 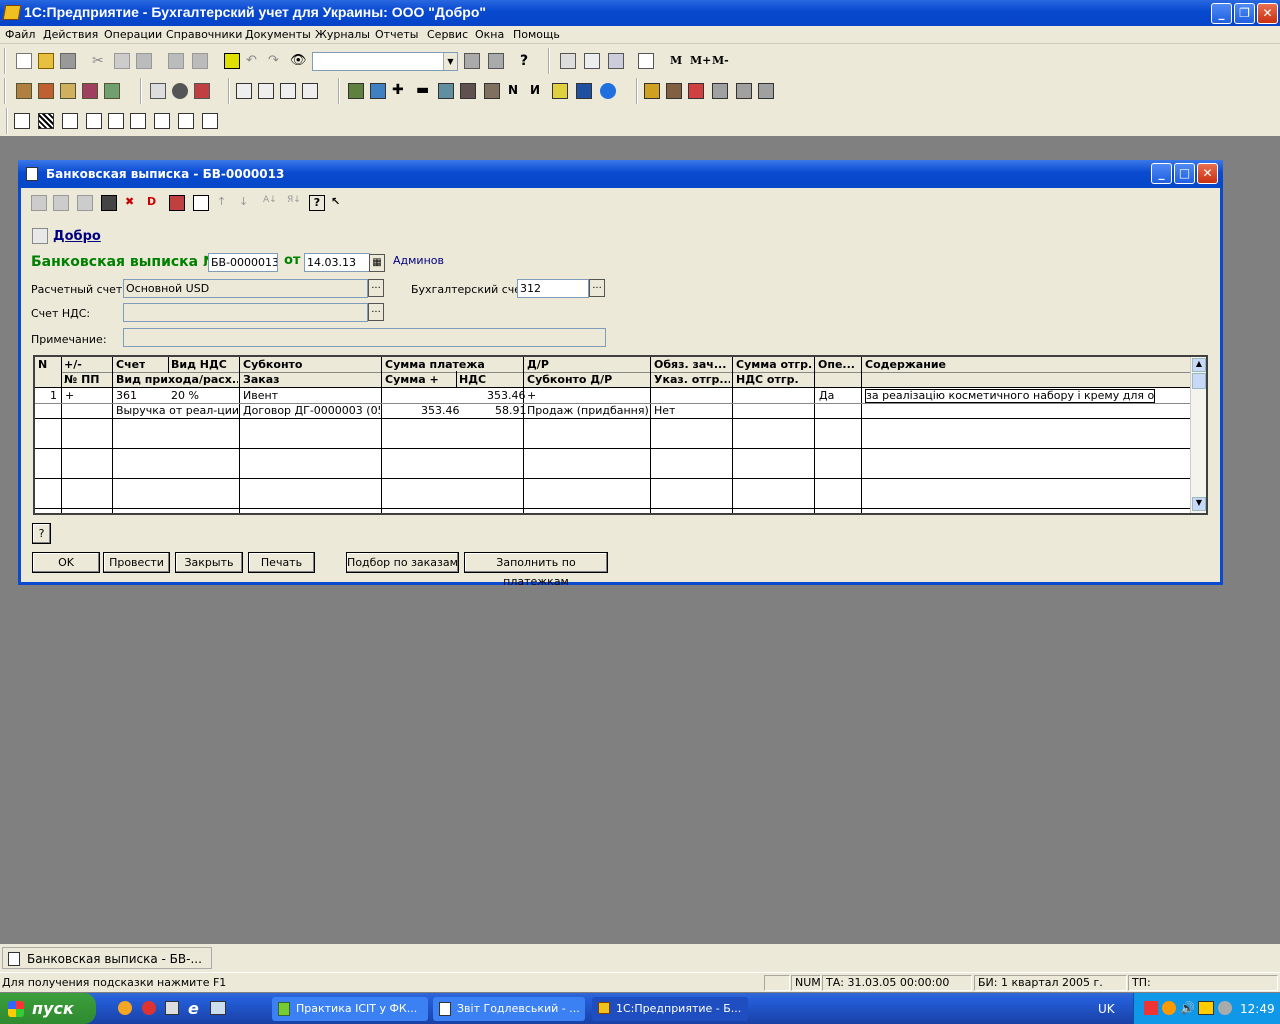 What do you see at coordinates (538, 364) in the screenshot?
I see `col-header-dr: Д/Р` at bounding box center [538, 364].